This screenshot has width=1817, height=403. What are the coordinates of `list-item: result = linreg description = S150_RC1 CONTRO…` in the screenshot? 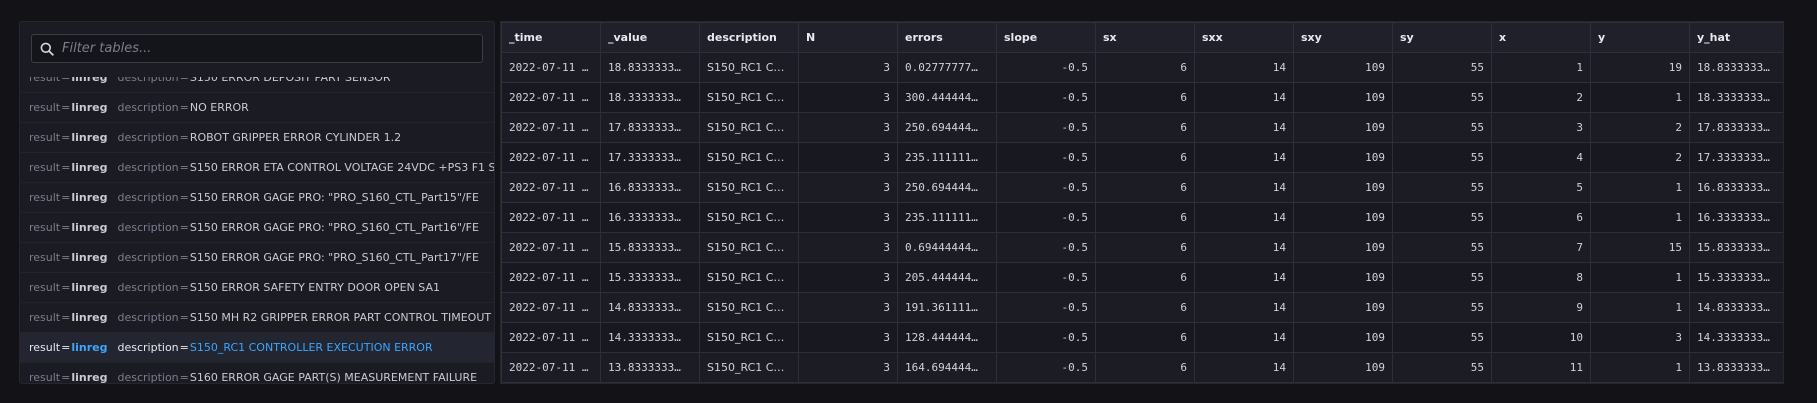 It's located at (257, 348).